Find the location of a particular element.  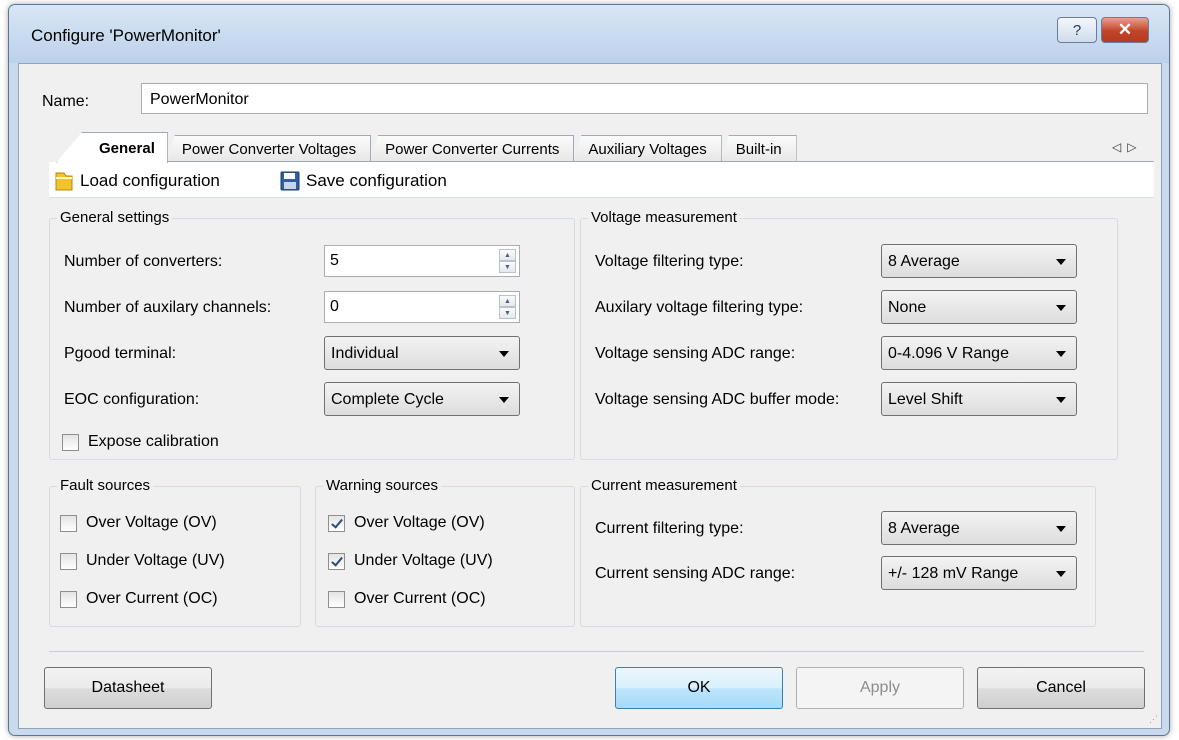

save-configuration-label: Save configuration is located at coordinates (376, 180).